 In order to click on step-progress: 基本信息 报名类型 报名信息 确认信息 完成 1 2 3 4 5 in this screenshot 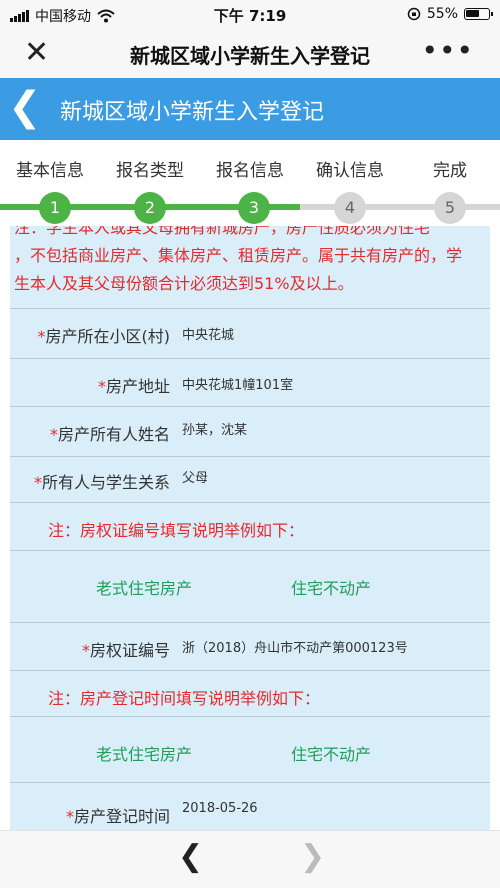, I will do `click(250, 183)`.